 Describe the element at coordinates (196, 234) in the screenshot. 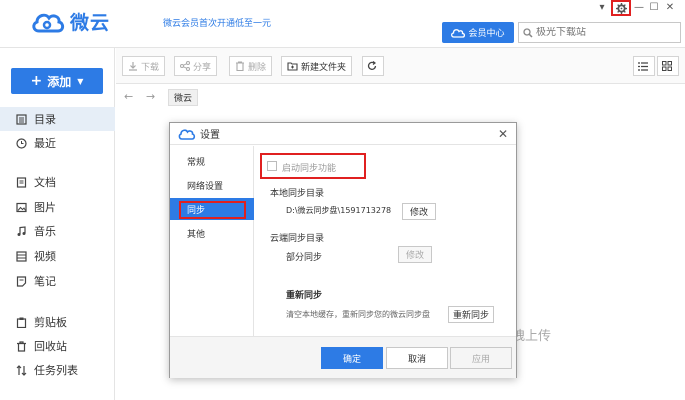

I see `tab-label: 其他` at that location.